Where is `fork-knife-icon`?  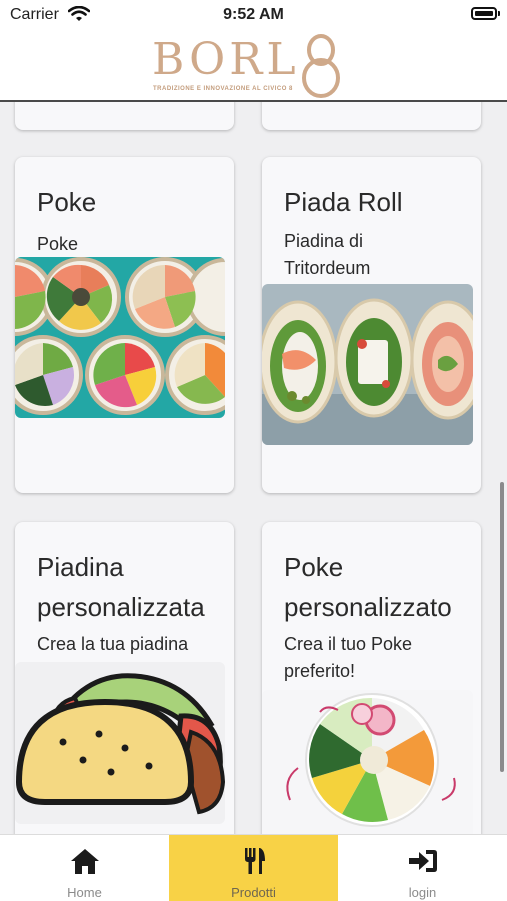
fork-knife-icon is located at coordinates (255, 861).